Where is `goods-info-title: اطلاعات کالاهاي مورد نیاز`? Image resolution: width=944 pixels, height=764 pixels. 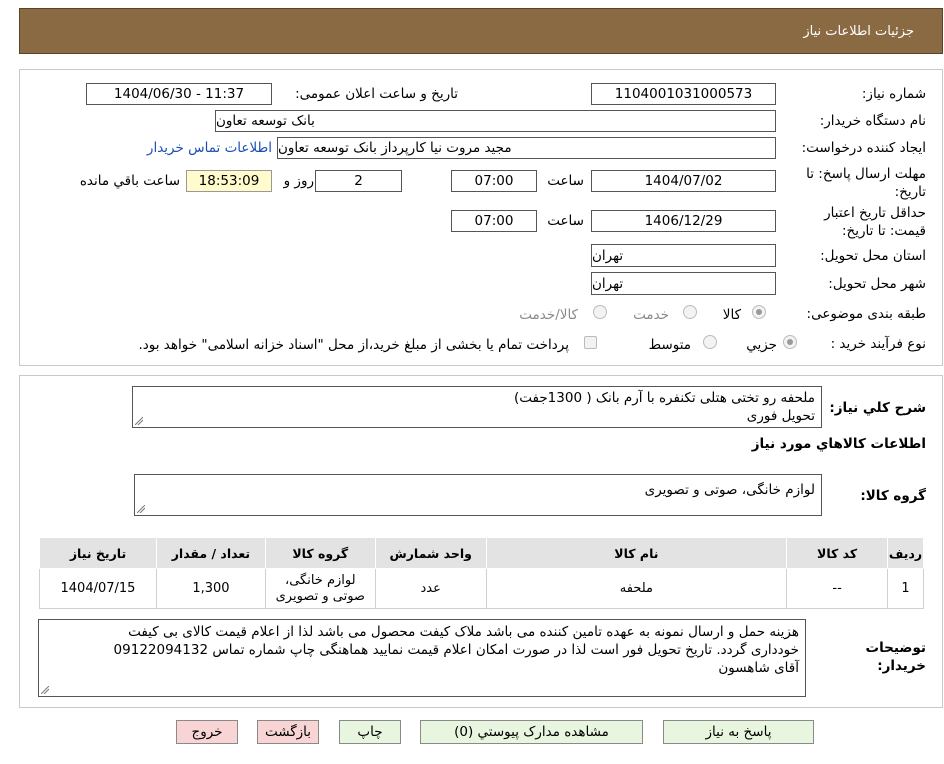
goods-info-title: اطلاعات کالاهاي مورد نیاز is located at coordinates (838, 444).